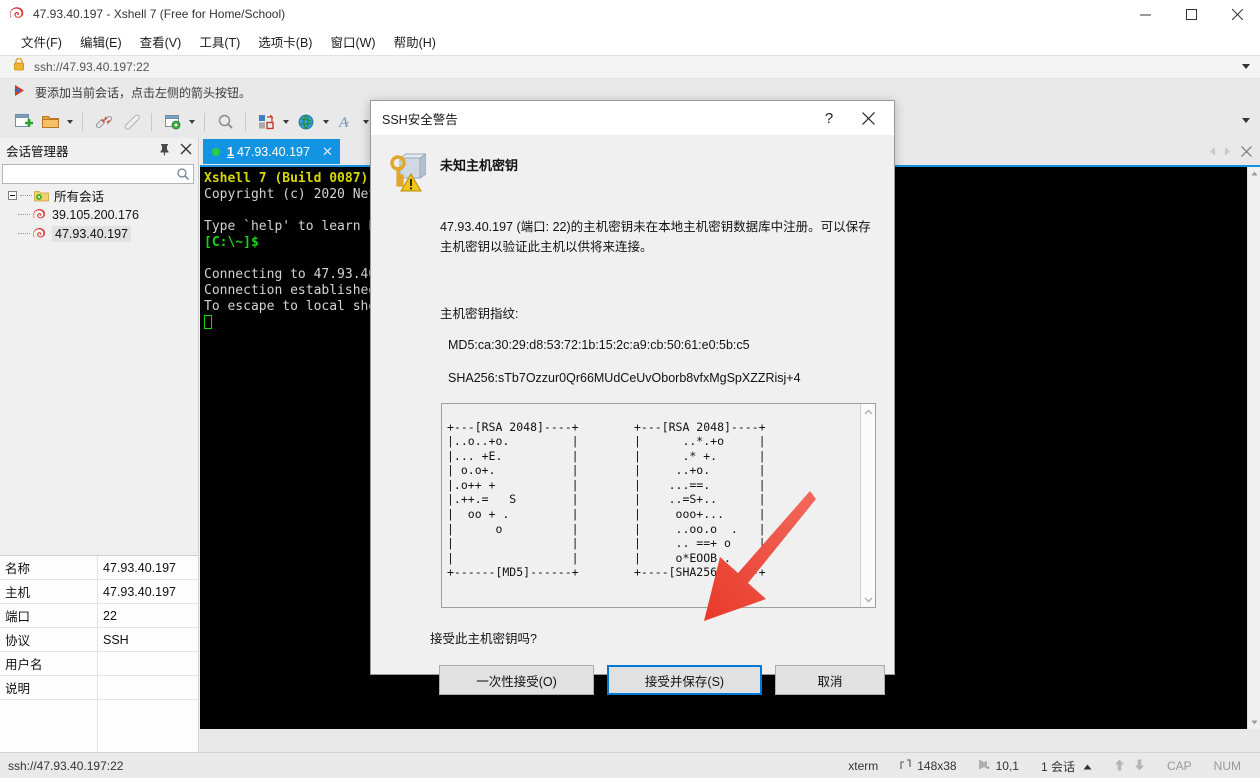  I want to click on fingerprint-label: 主机密钥指纹:, so click(479, 314).